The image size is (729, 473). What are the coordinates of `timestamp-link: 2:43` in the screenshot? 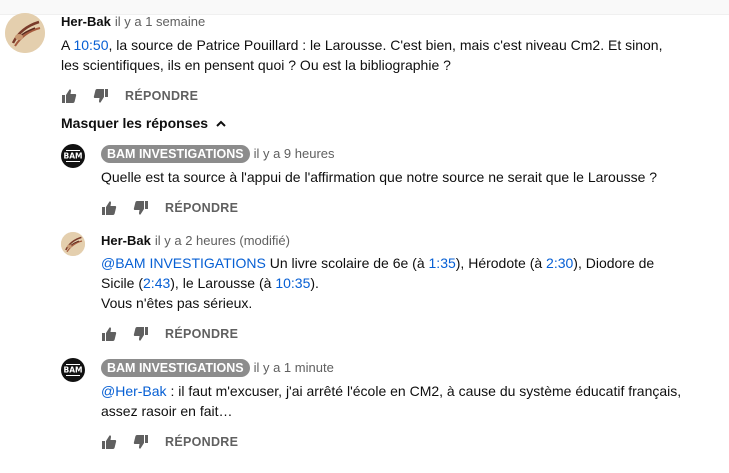 It's located at (156, 283).